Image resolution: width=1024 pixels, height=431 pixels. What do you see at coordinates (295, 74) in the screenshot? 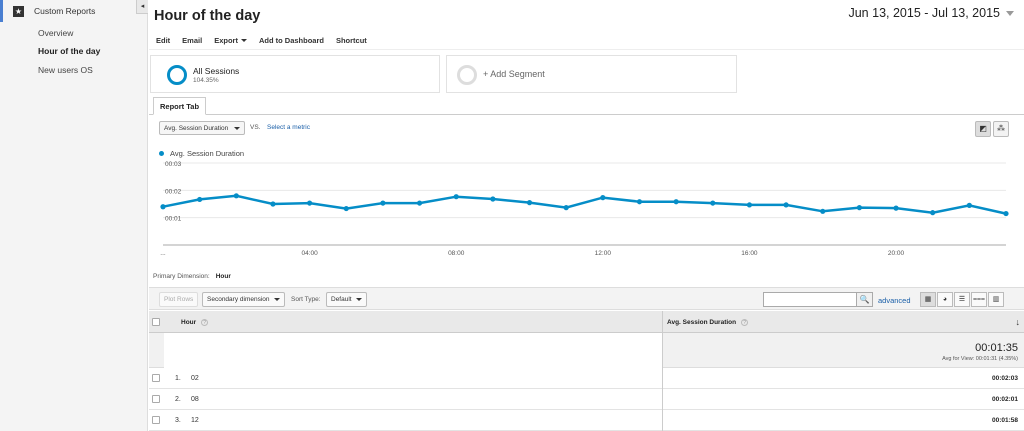
I see `segment-all-sessions: All Sessions 104.35%` at bounding box center [295, 74].